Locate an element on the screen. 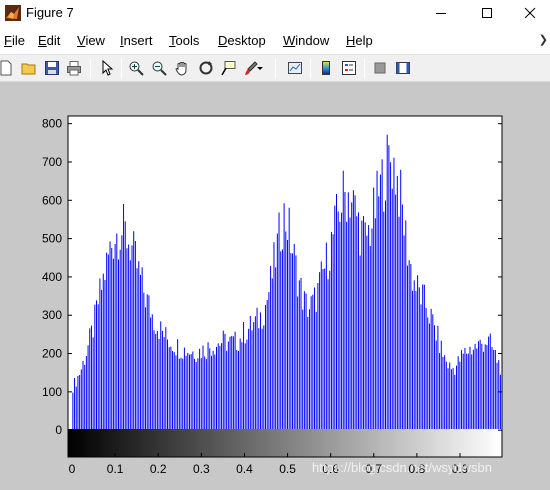 This screenshot has width=550, height=490. x-tick-label: 0.3 is located at coordinates (201, 469).